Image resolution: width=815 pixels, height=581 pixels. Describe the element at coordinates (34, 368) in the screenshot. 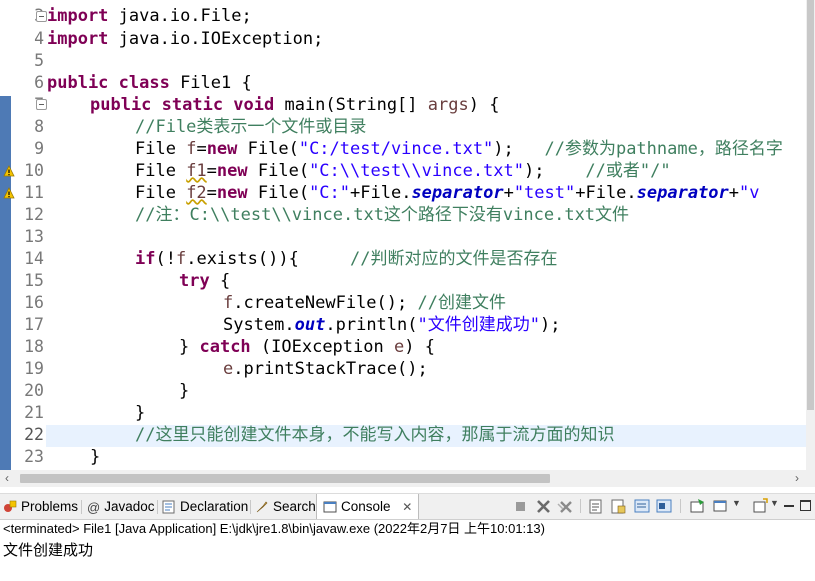

I see `line-number: 19` at that location.